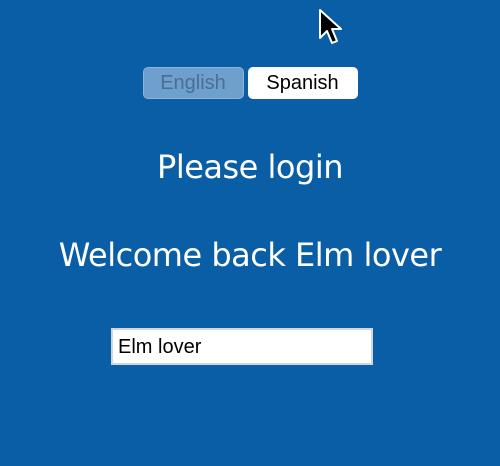 The height and width of the screenshot is (466, 500). What do you see at coordinates (242, 346) in the screenshot?
I see `name-input` at bounding box center [242, 346].